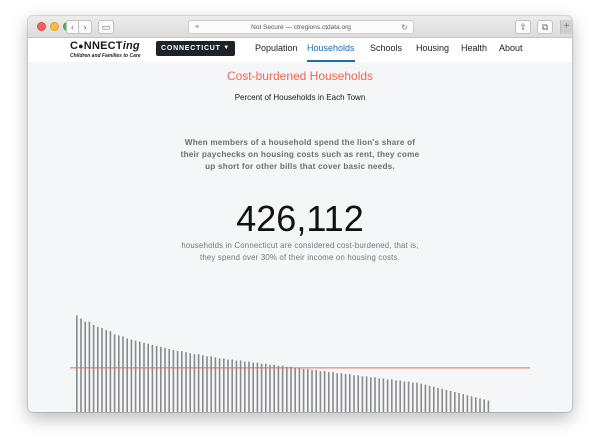 The height and width of the screenshot is (448, 600). I want to click on close-window-button, so click(41, 26).